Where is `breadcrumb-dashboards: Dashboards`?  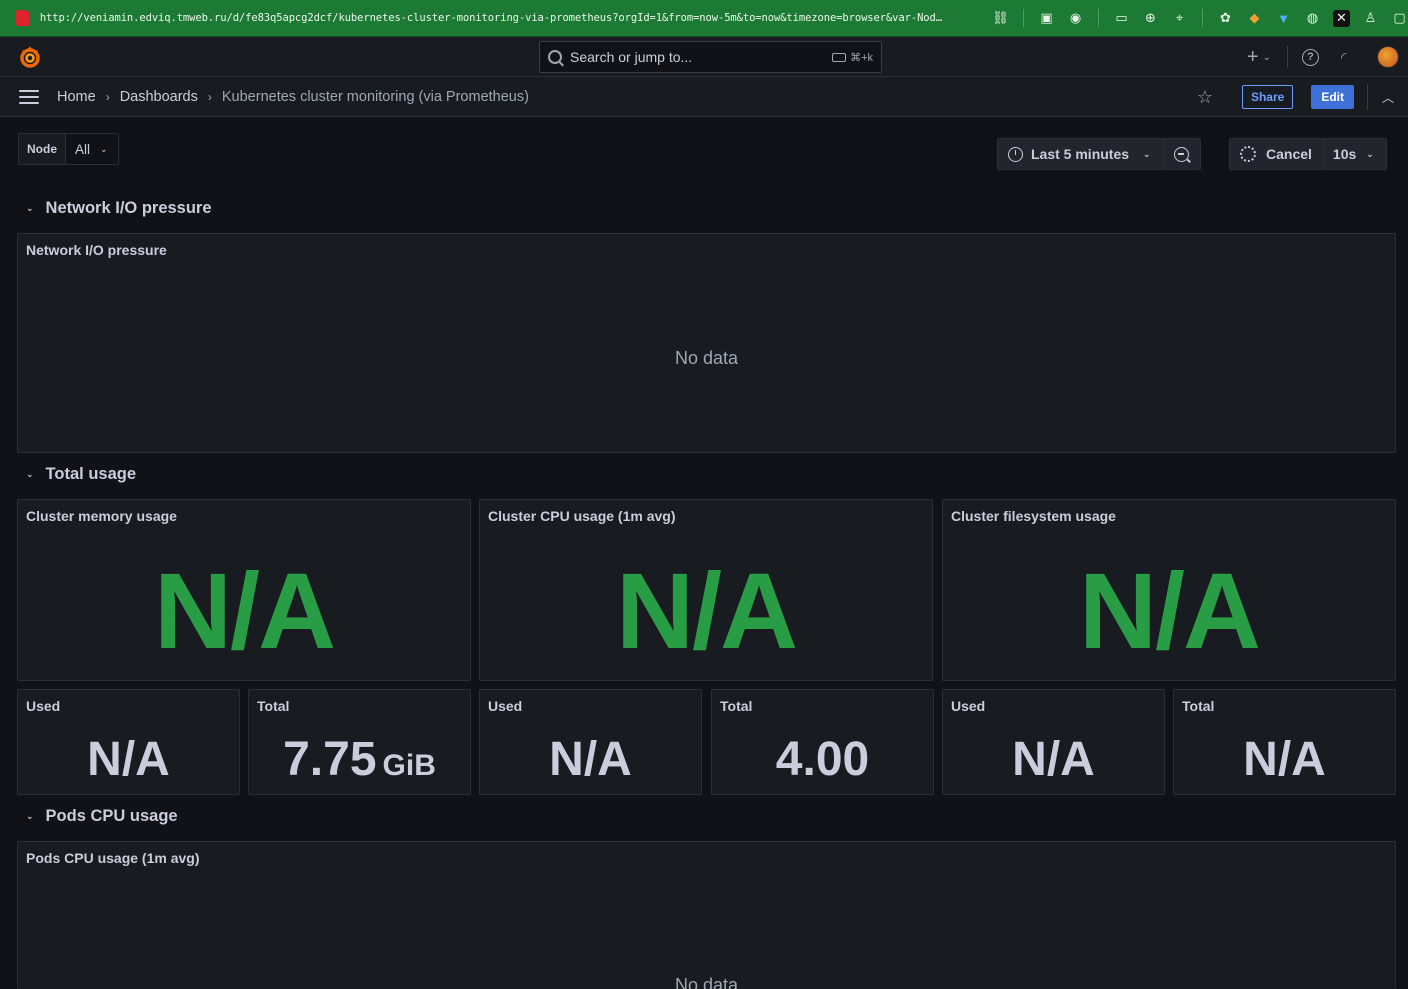 breadcrumb-dashboards: Dashboards is located at coordinates (159, 97).